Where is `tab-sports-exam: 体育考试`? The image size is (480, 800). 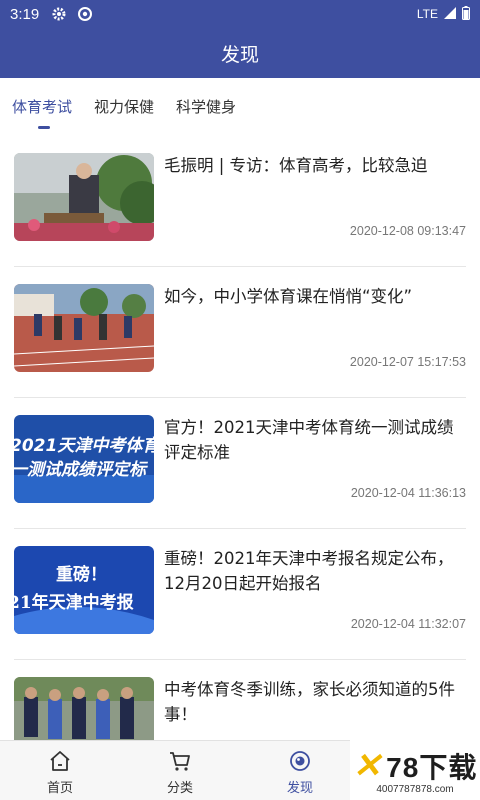
tab-sports-exam: 体育考试 is located at coordinates (42, 107).